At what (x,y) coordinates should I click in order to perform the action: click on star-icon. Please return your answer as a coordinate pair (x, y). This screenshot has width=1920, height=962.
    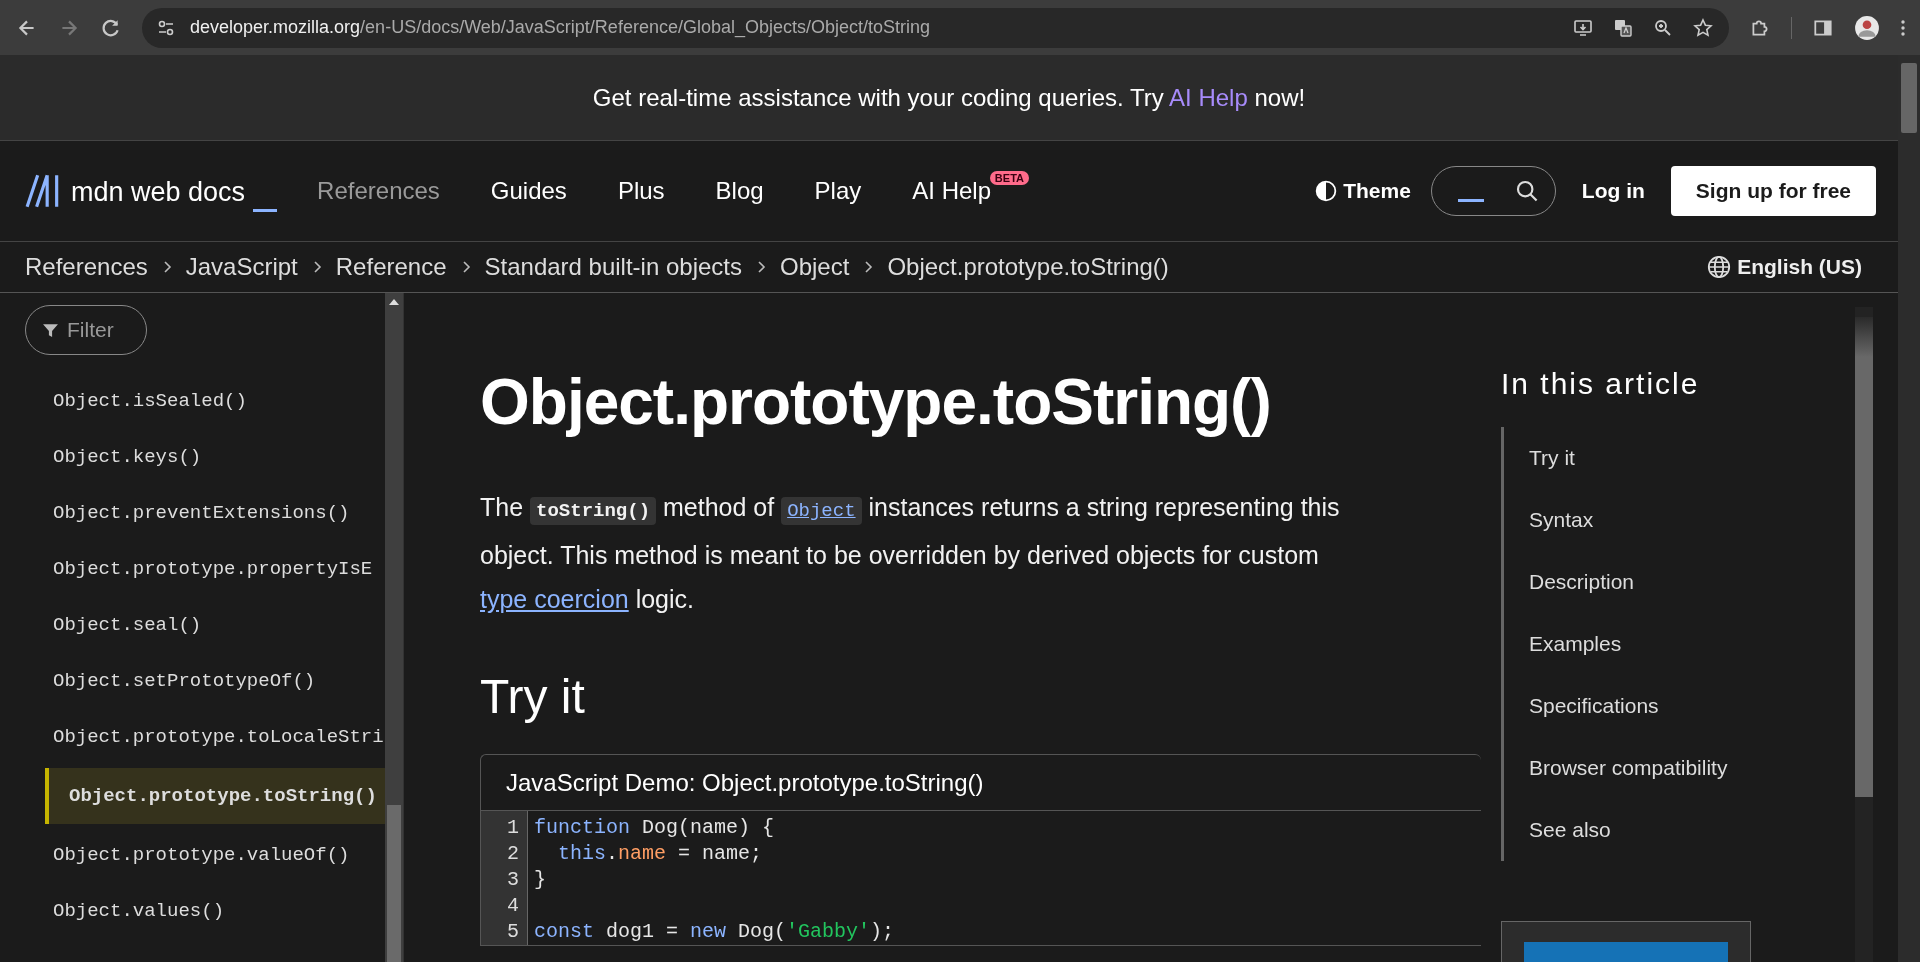
    Looking at the image, I should click on (1703, 27).